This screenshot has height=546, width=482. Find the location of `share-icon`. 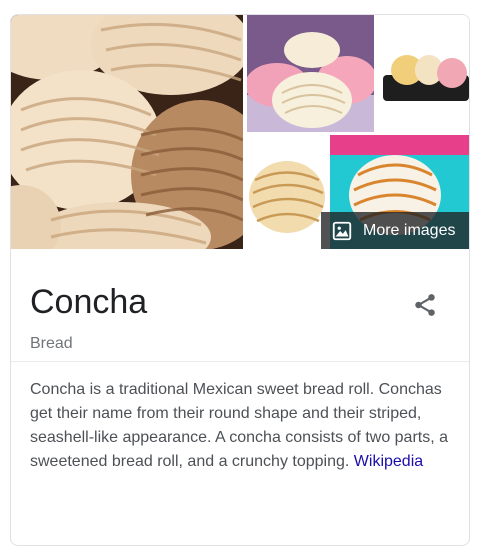

share-icon is located at coordinates (425, 305).